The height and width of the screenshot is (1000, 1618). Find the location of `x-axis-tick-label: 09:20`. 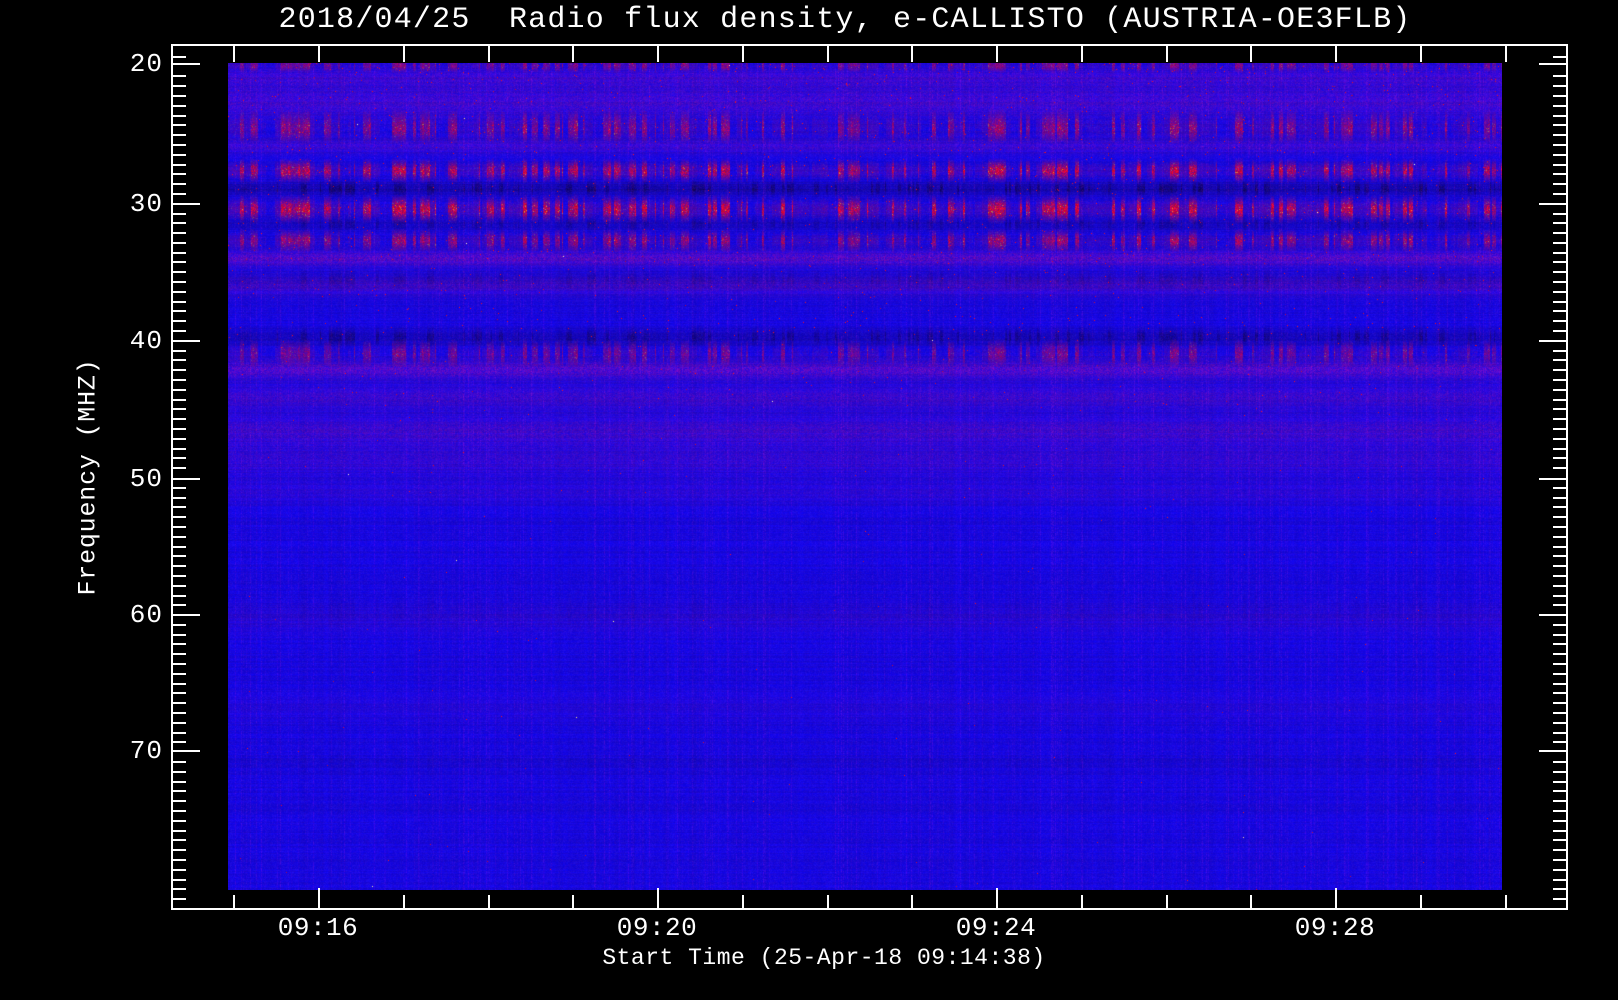

x-axis-tick-label: 09:20 is located at coordinates (657, 928).